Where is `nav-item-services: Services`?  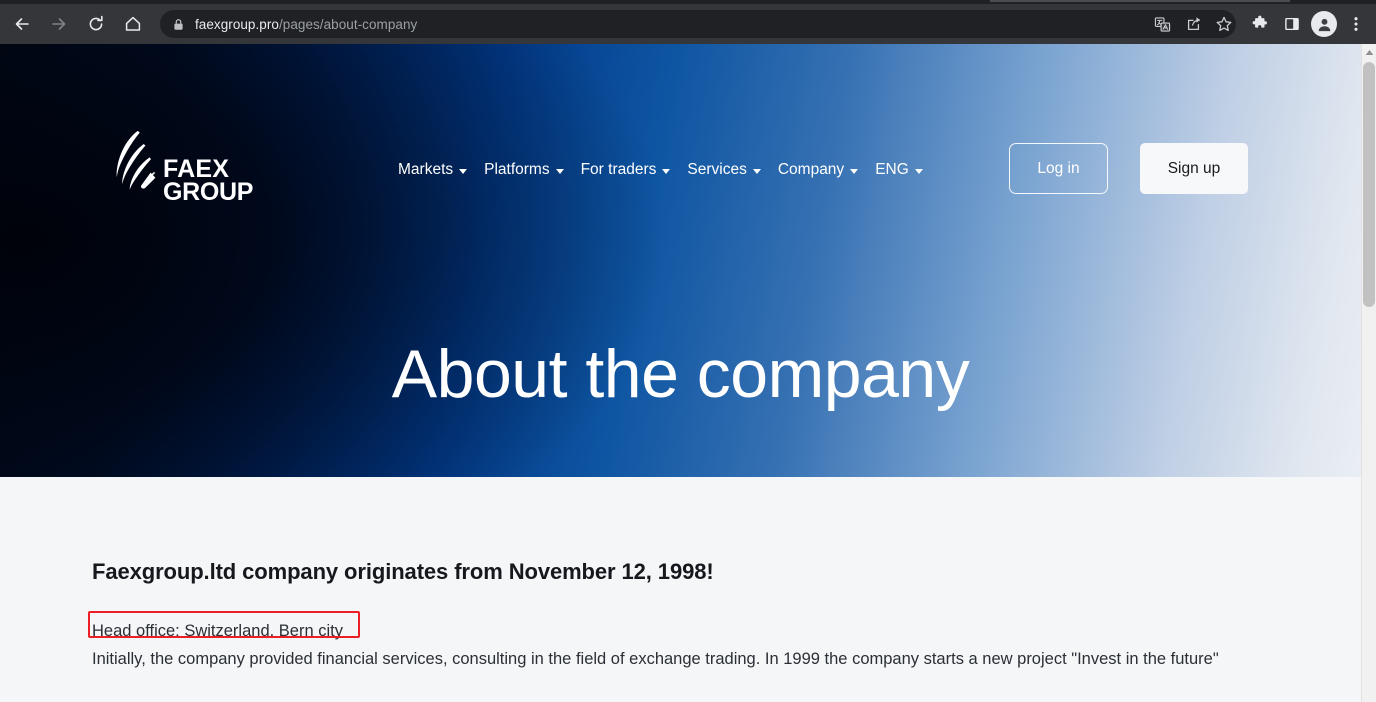
nav-item-services: Services is located at coordinates (732, 170).